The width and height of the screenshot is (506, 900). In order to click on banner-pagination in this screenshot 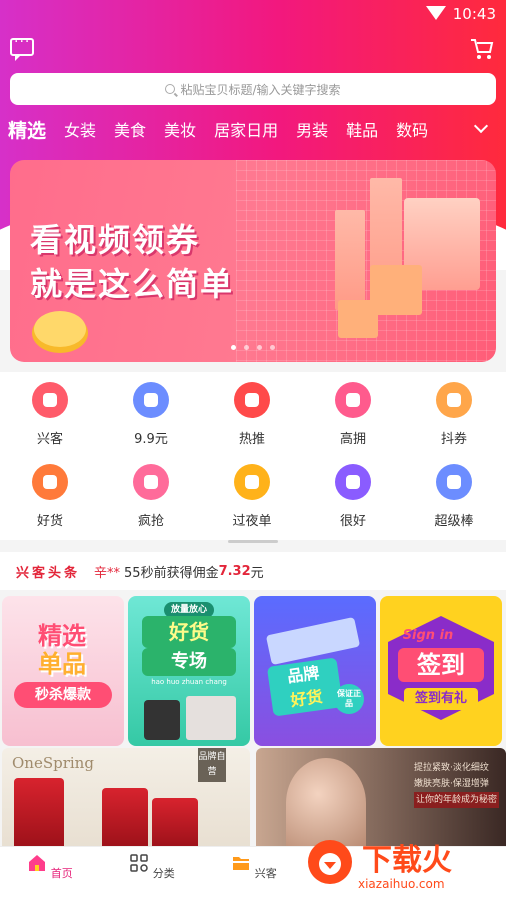, I will do `click(253, 347)`.